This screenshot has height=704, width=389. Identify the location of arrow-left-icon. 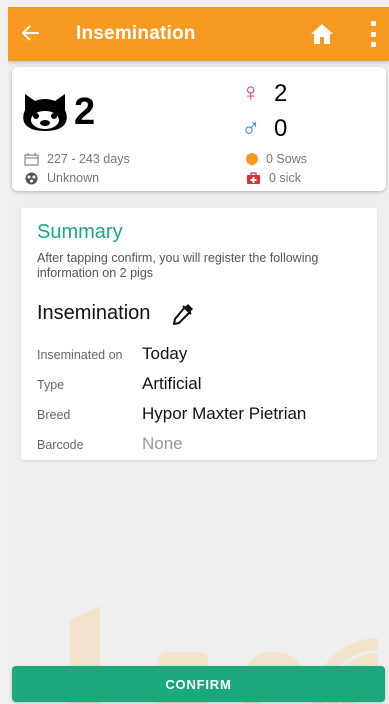
(30, 33).